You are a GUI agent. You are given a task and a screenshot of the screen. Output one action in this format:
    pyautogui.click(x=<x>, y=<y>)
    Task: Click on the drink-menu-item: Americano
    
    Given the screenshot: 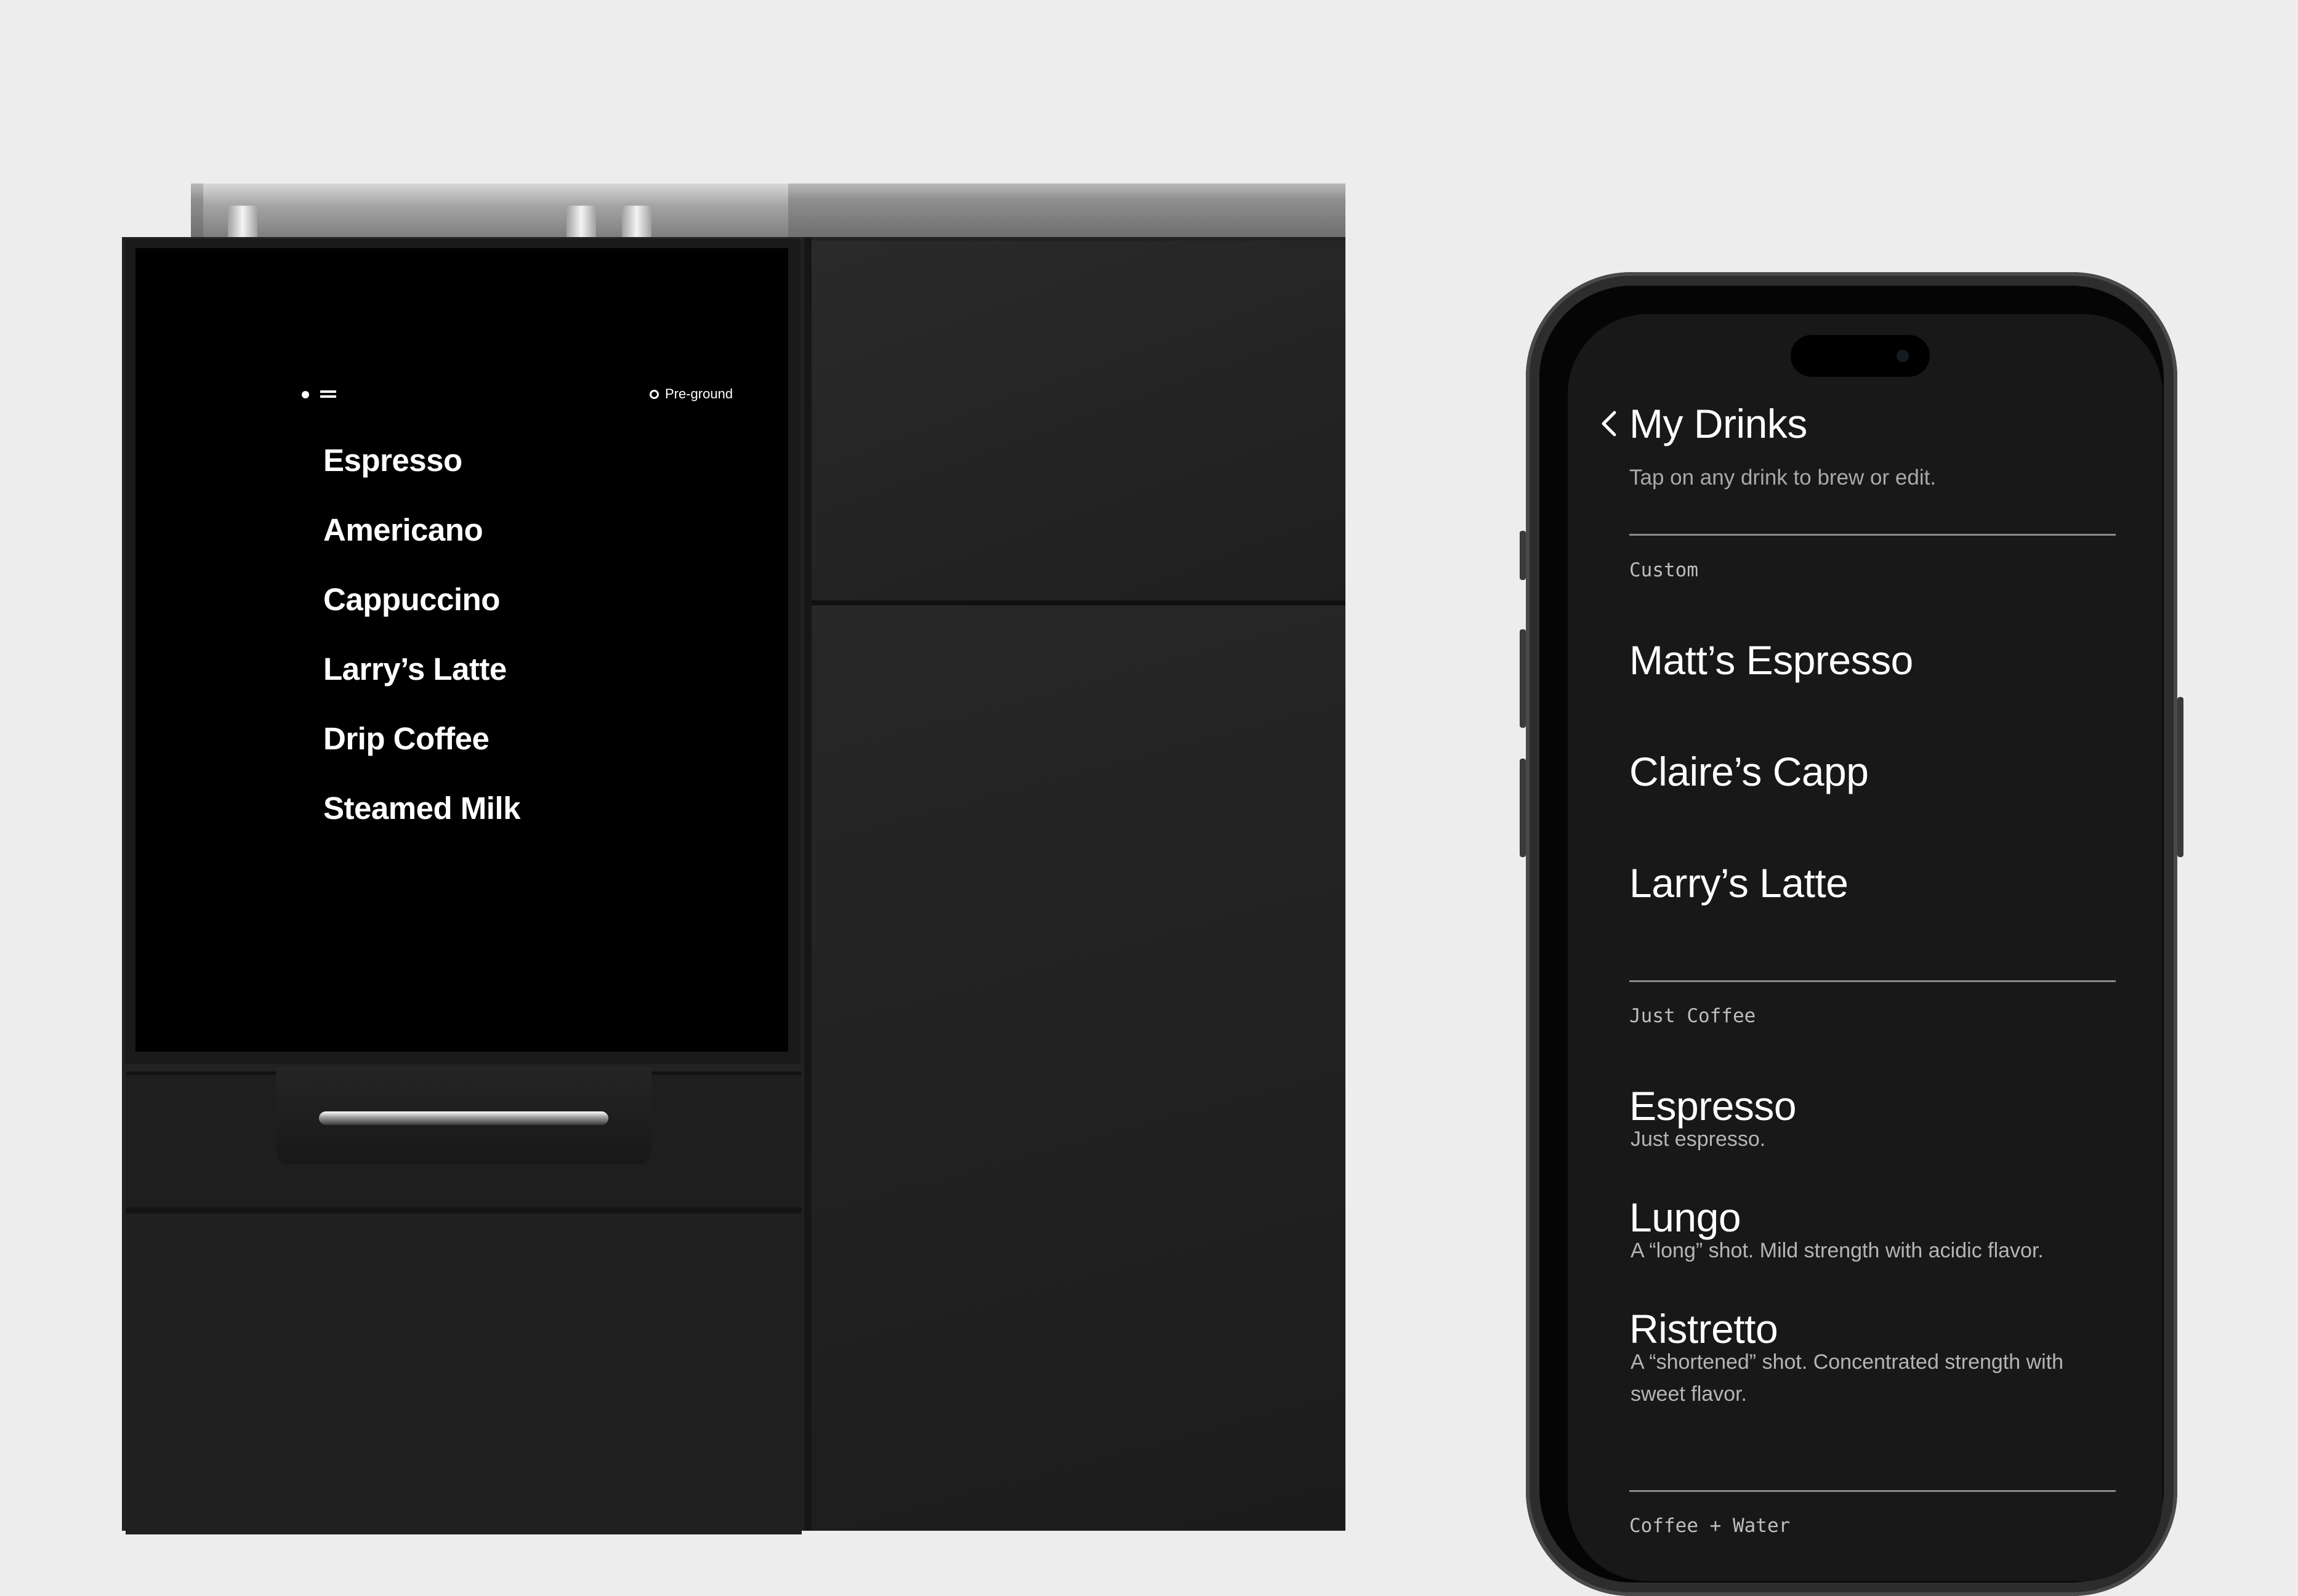 What is the action you would take?
    pyautogui.click(x=421, y=543)
    